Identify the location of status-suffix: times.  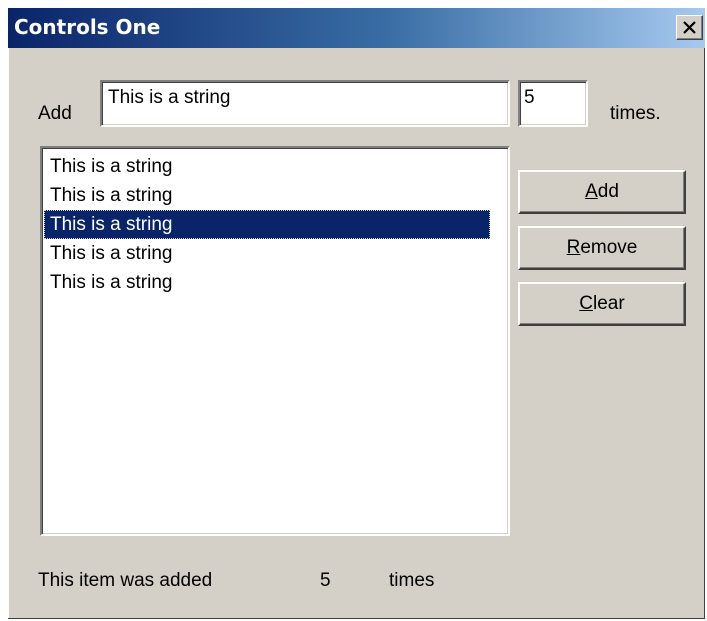
(412, 580).